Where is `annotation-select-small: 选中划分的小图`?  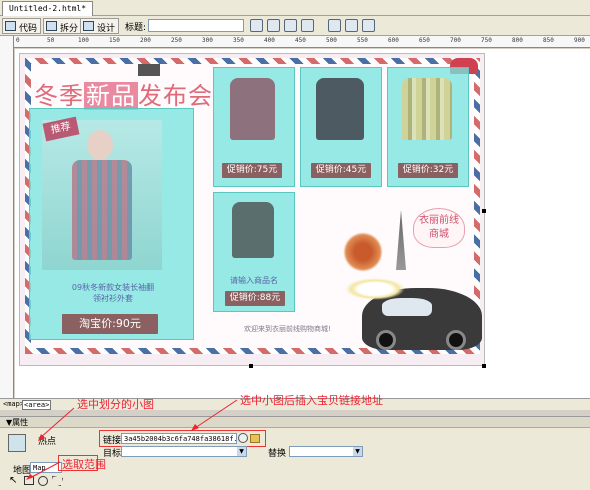
annotation-select-small: 选中划分的小图 is located at coordinates (115, 404).